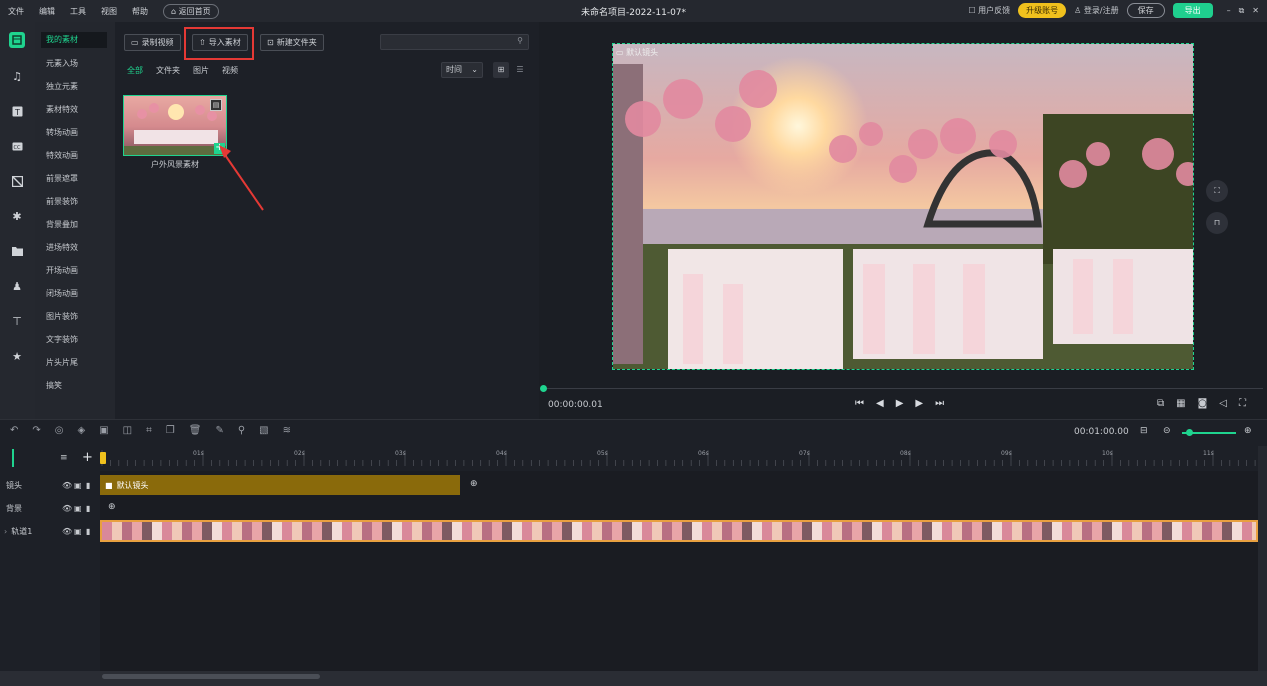  What do you see at coordinates (1217, 223) in the screenshot?
I see `lock-icon: ⊓` at bounding box center [1217, 223].